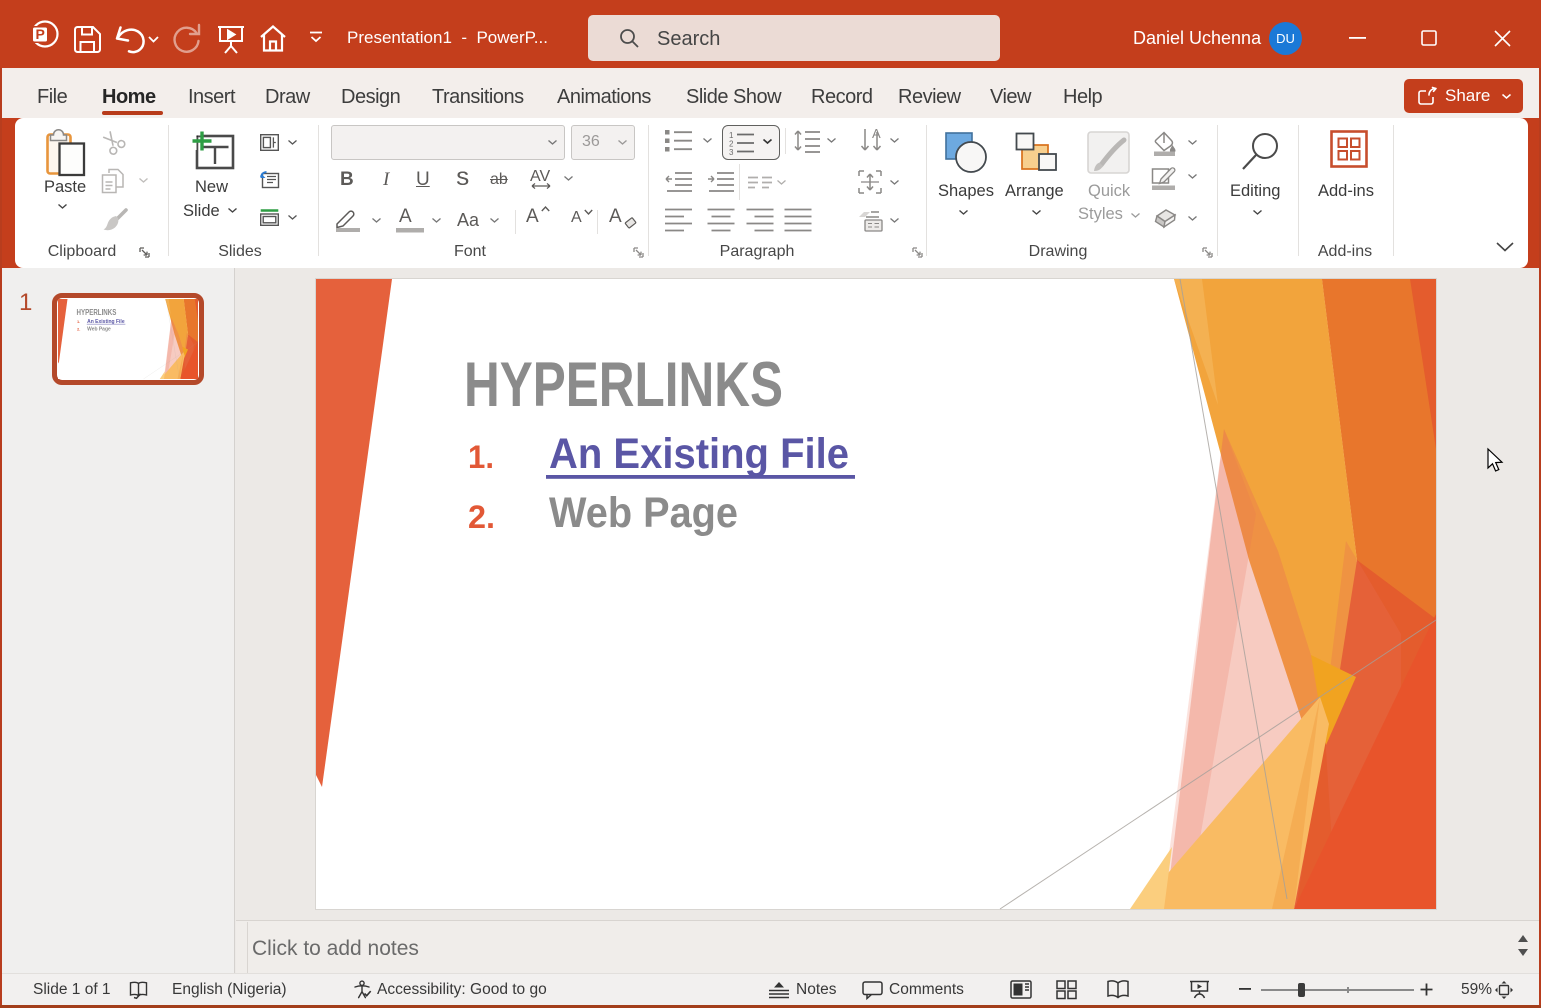 Image resolution: width=1541 pixels, height=1008 pixels. I want to click on svg-text: P, so click(40, 34).